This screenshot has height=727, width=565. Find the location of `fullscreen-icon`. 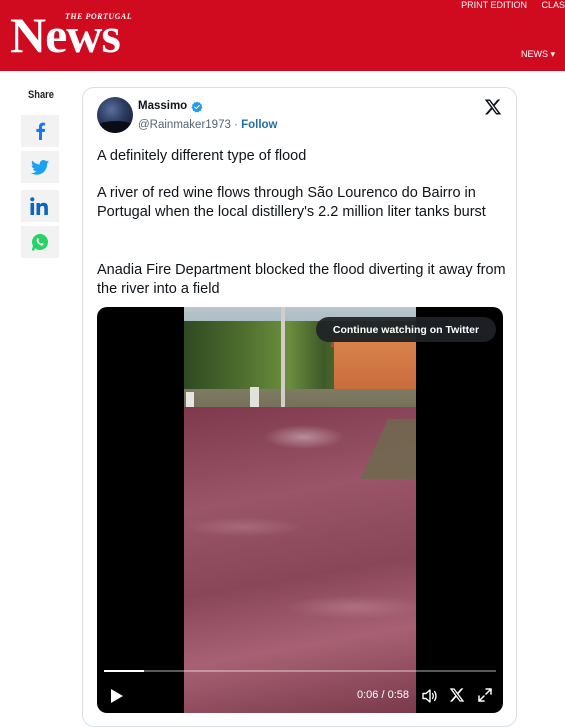

fullscreen-icon is located at coordinates (485, 695).